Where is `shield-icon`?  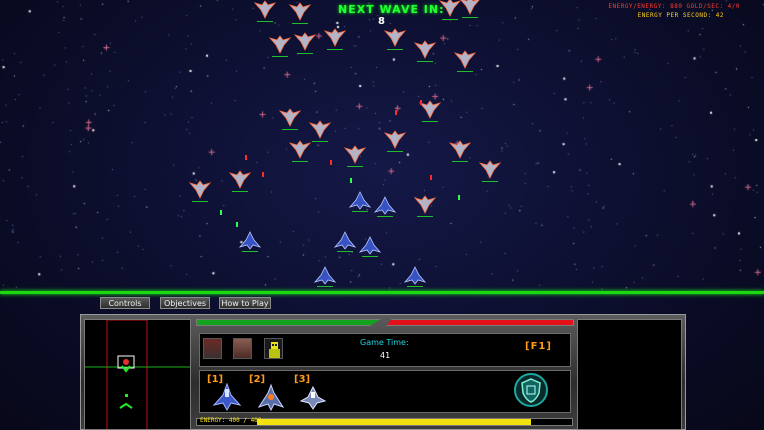 shield-icon is located at coordinates (531, 390).